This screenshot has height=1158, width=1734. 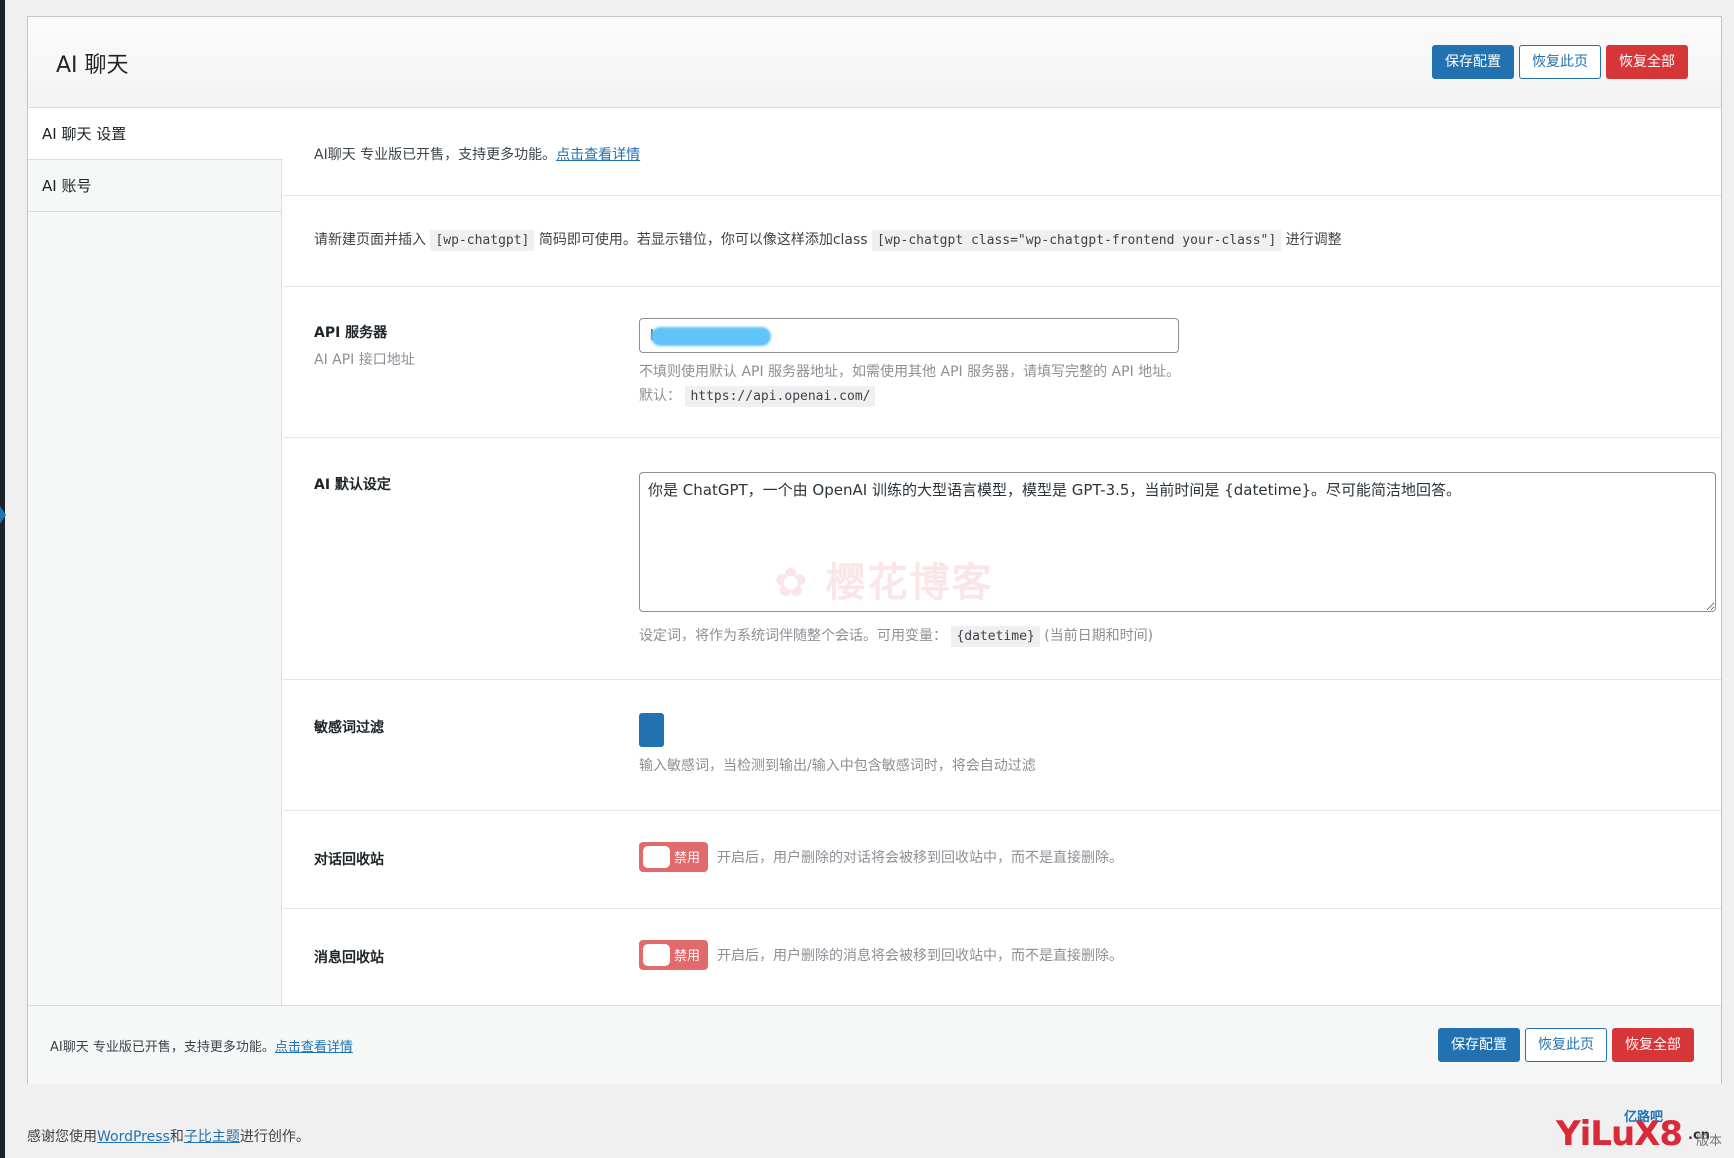 What do you see at coordinates (212, 1137) in the screenshot?
I see `theme-link: 子比主题` at bounding box center [212, 1137].